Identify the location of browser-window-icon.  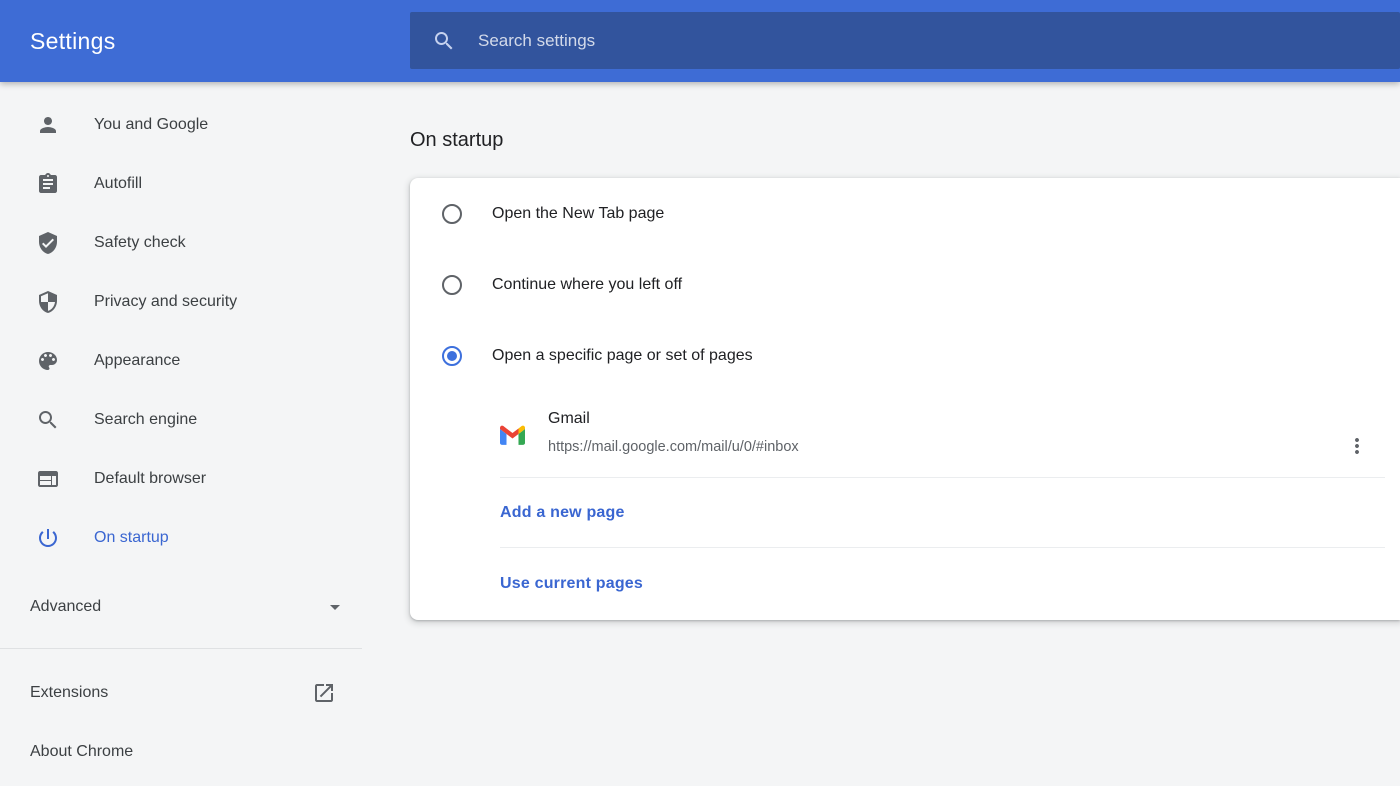
(48, 479).